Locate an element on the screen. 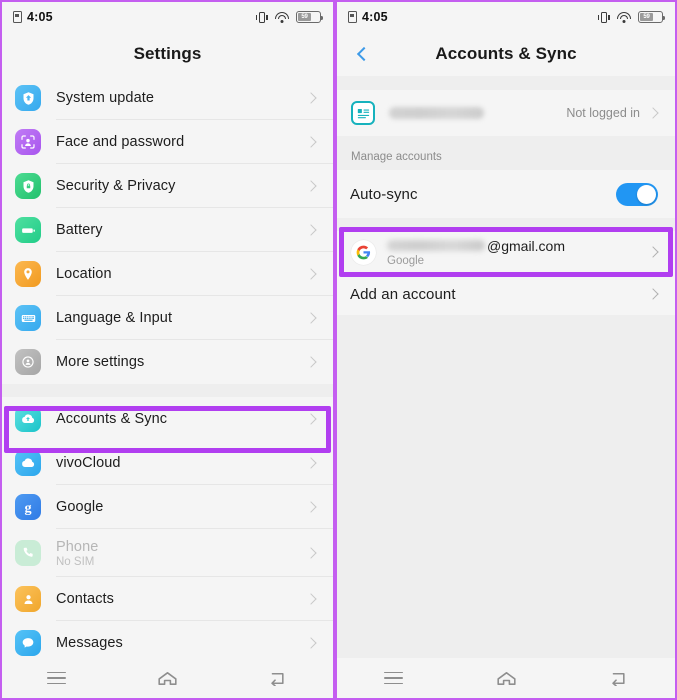 This screenshot has height=700, width=677. settings-item-sublabel: No SIM is located at coordinates (75, 561).